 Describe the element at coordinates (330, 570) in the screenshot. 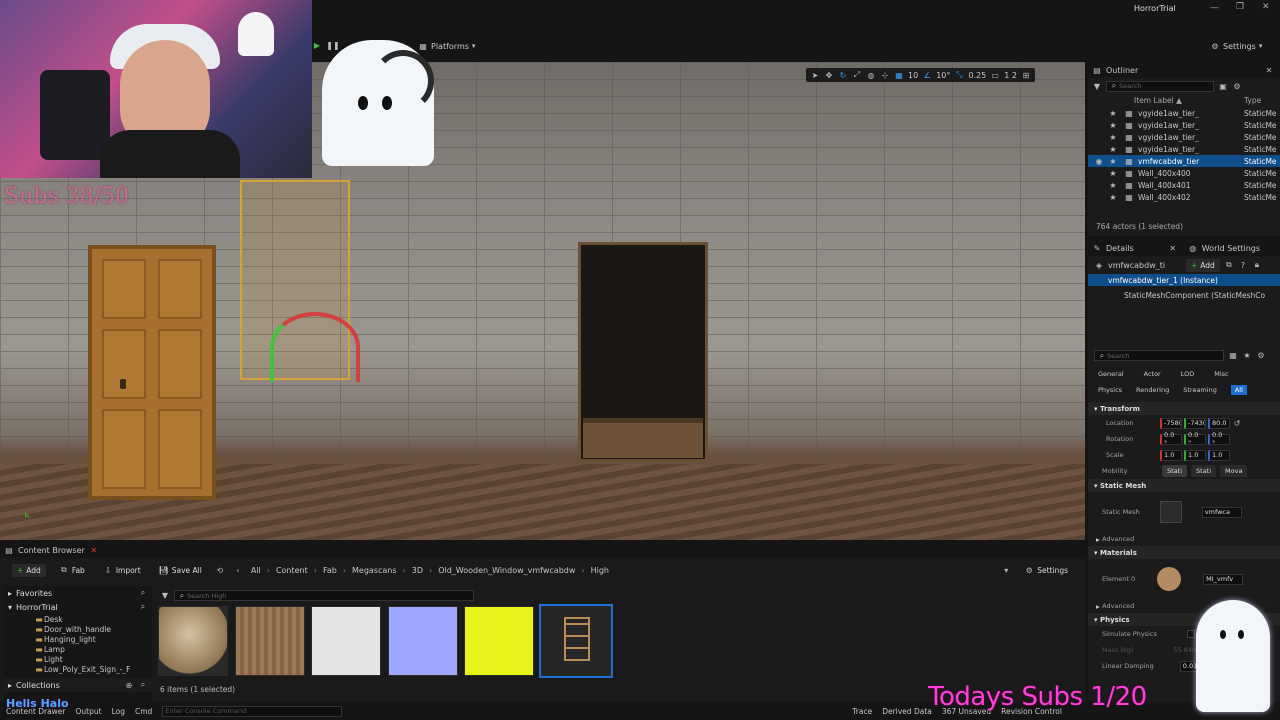

I see `breadcrumb-item: Fab` at that location.